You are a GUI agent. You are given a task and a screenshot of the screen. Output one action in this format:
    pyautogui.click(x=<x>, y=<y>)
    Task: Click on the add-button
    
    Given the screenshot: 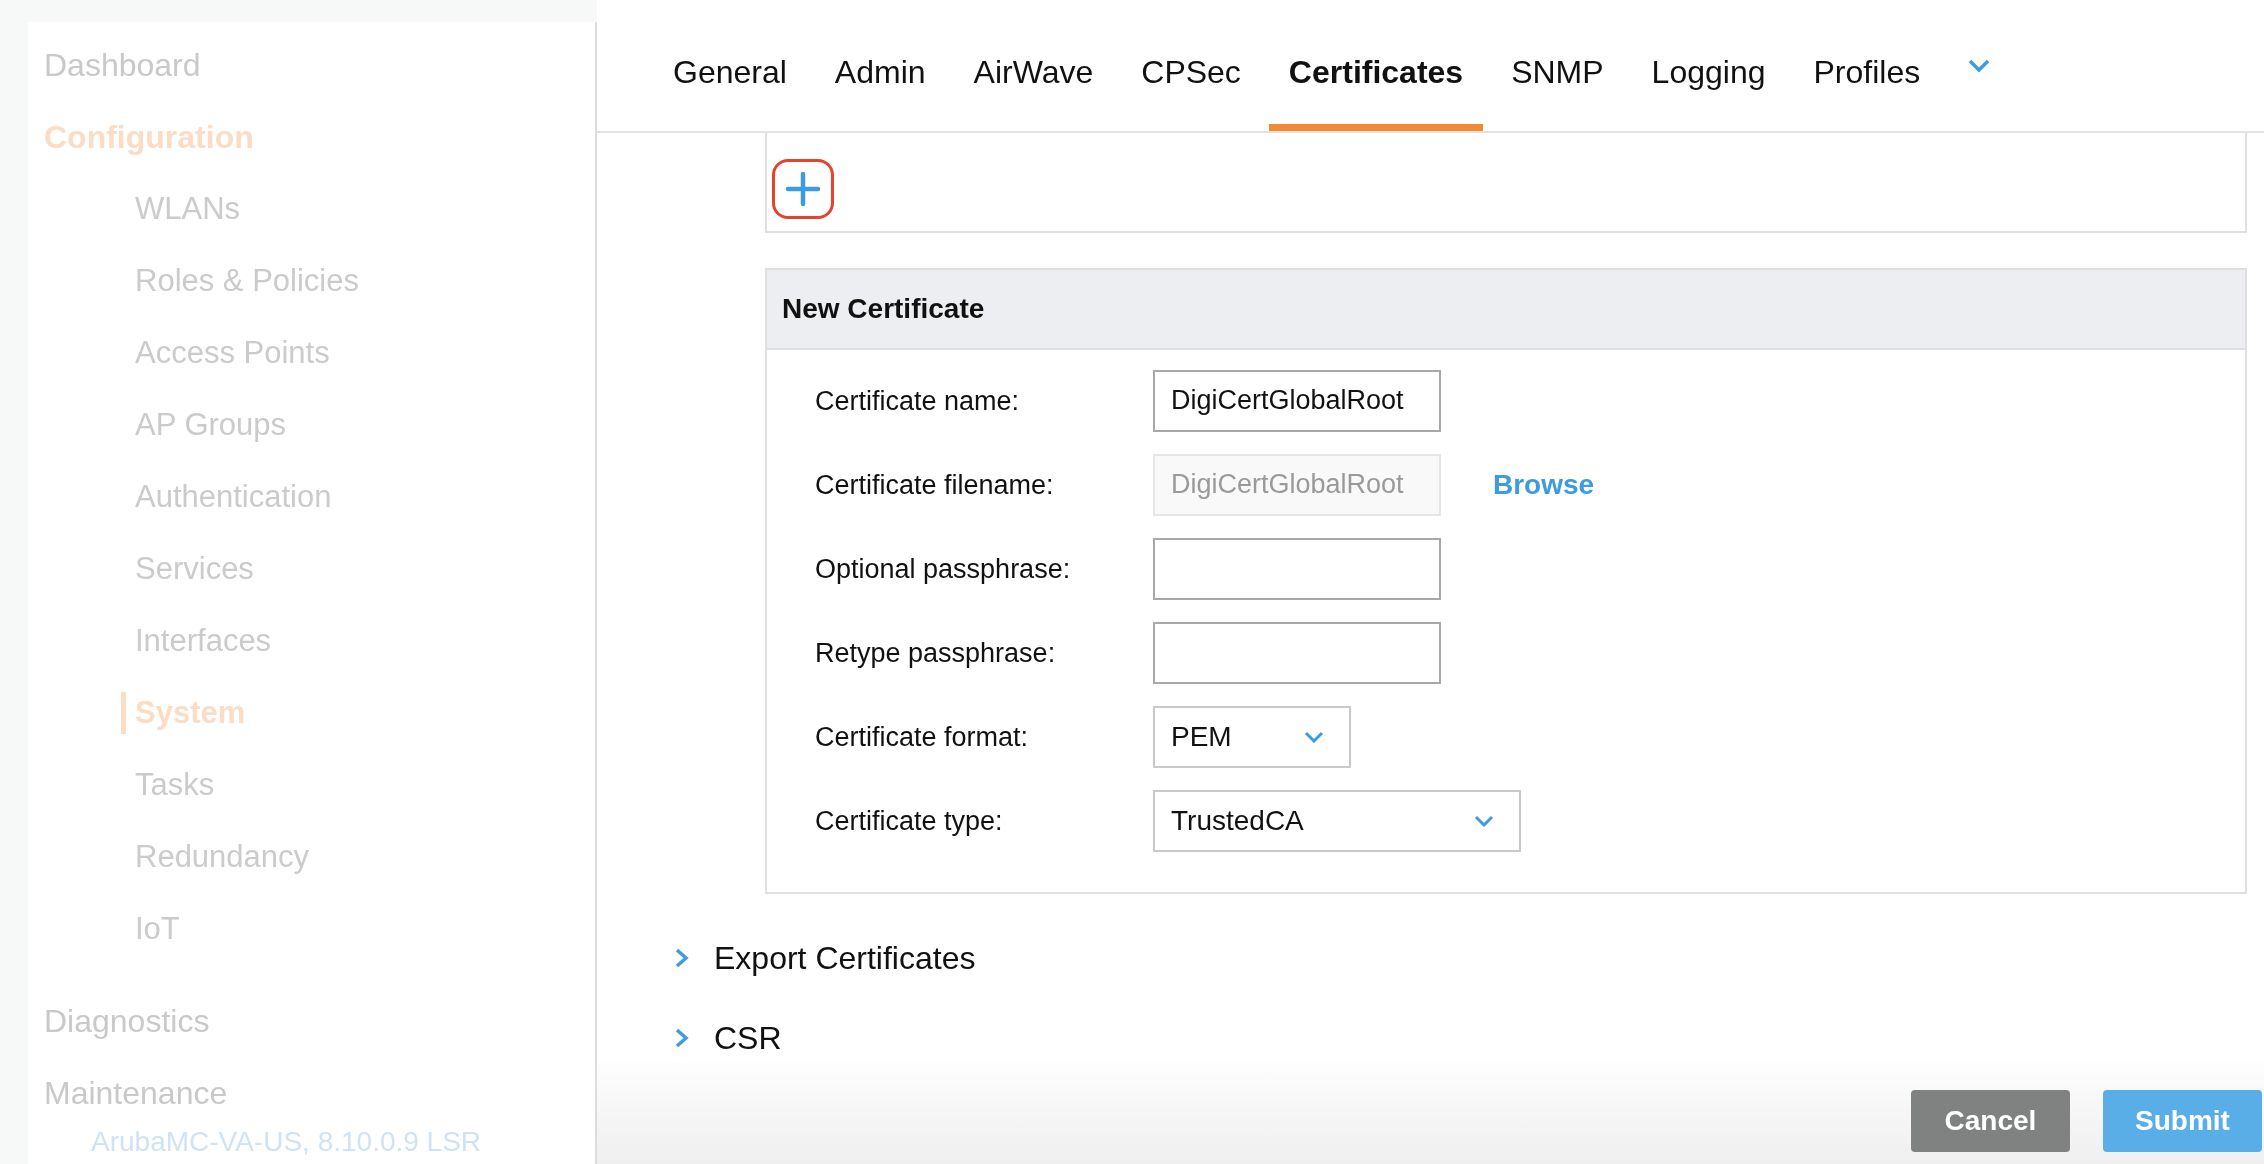 What is the action you would take?
    pyautogui.click(x=803, y=189)
    